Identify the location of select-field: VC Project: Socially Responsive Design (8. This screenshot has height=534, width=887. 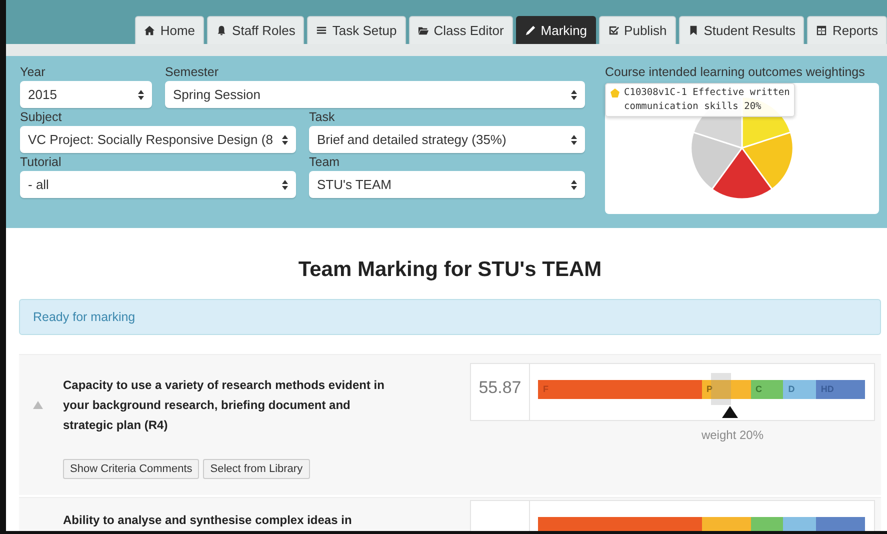
(158, 139).